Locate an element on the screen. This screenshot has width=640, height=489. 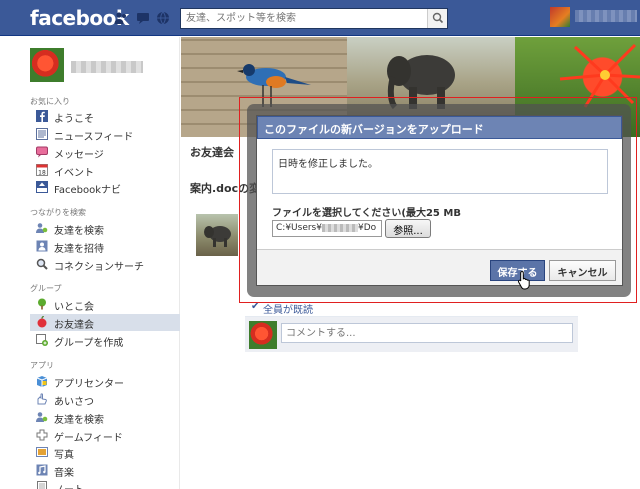
sidebar-item-label: ようこそ is located at coordinates (74, 119).